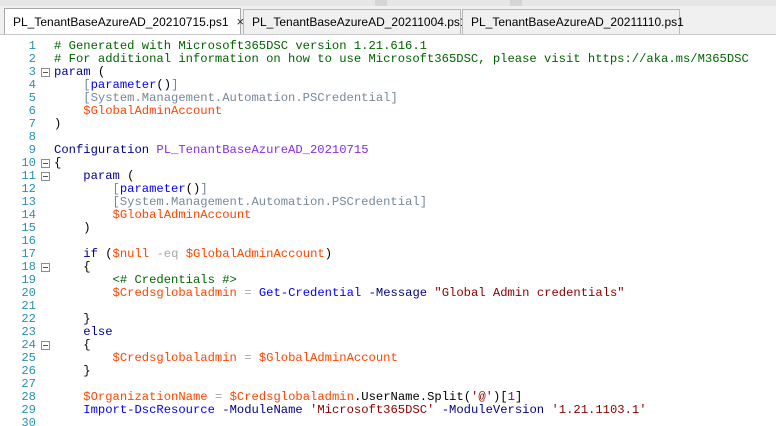 This screenshot has width=776, height=426. I want to click on code-line: 15 ), so click(388, 228).